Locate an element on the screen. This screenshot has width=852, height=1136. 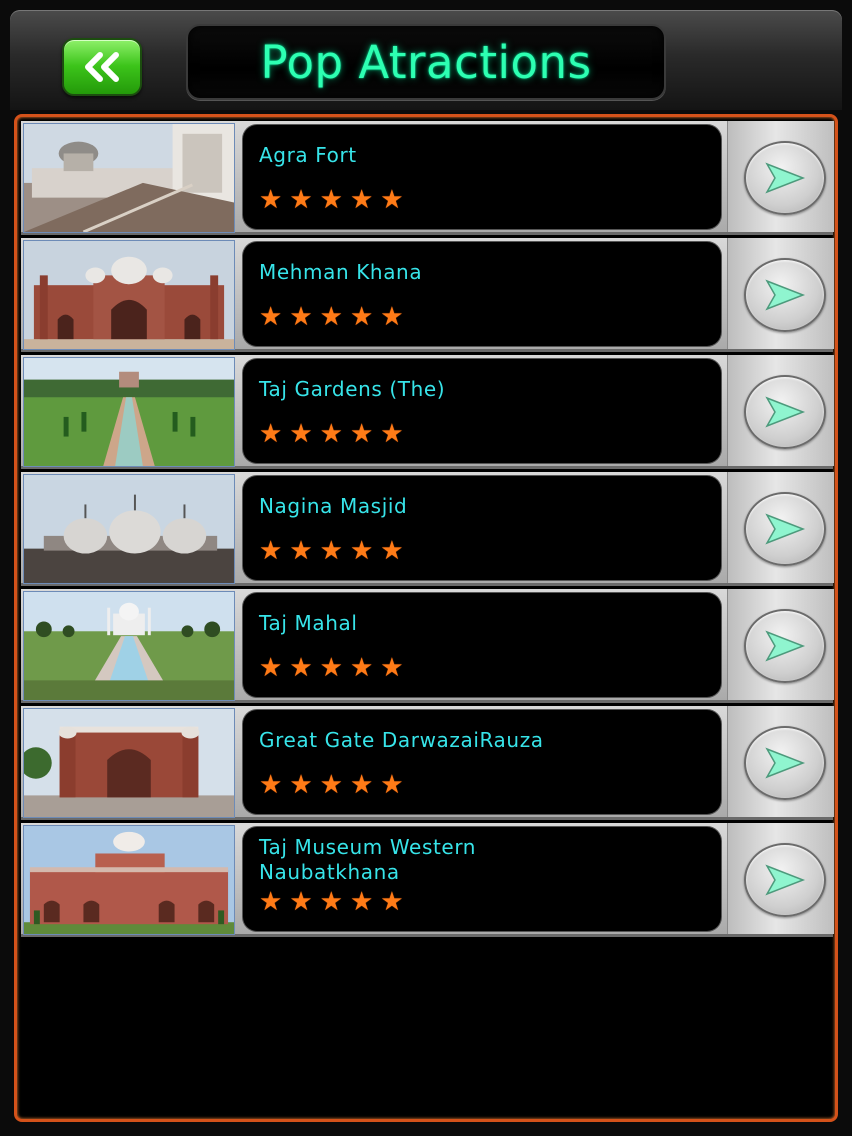
attraction-name: Taj Mahal is located at coordinates (308, 623).